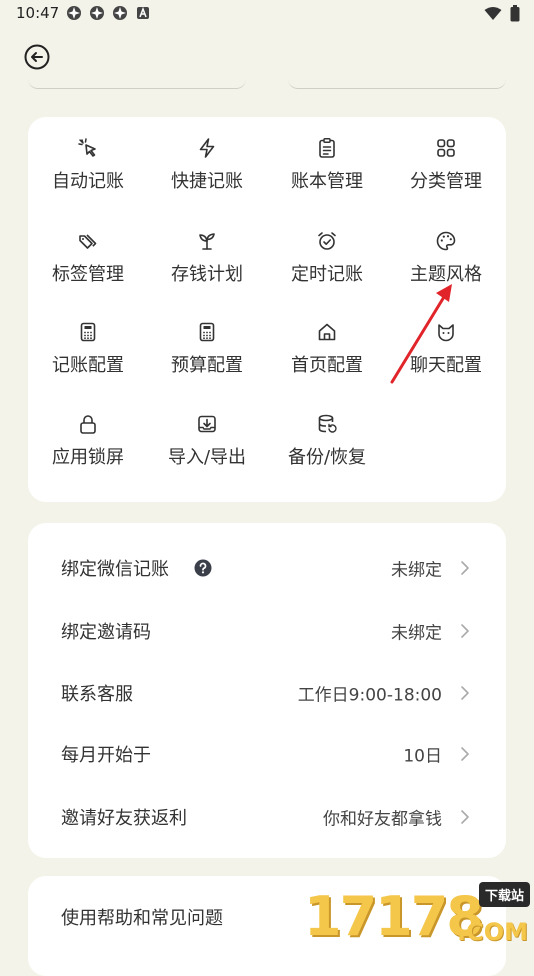 The width and height of the screenshot is (534, 976). Describe the element at coordinates (207, 365) in the screenshot. I see `grid-item-label: 预算配置` at that location.